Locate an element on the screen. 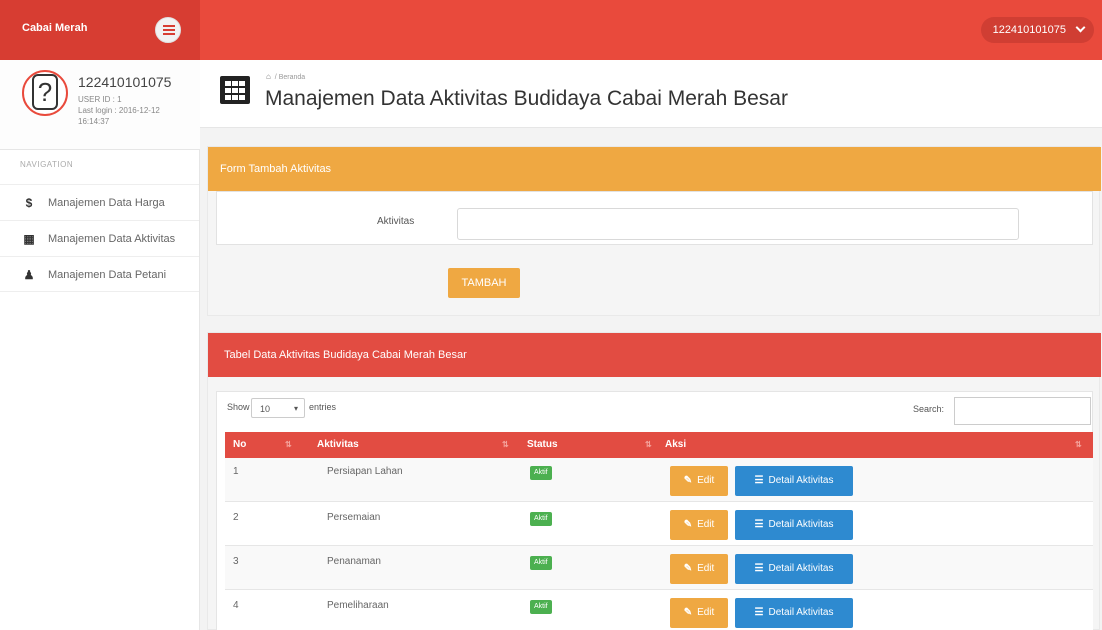  cell-no: 2 is located at coordinates (236, 517).